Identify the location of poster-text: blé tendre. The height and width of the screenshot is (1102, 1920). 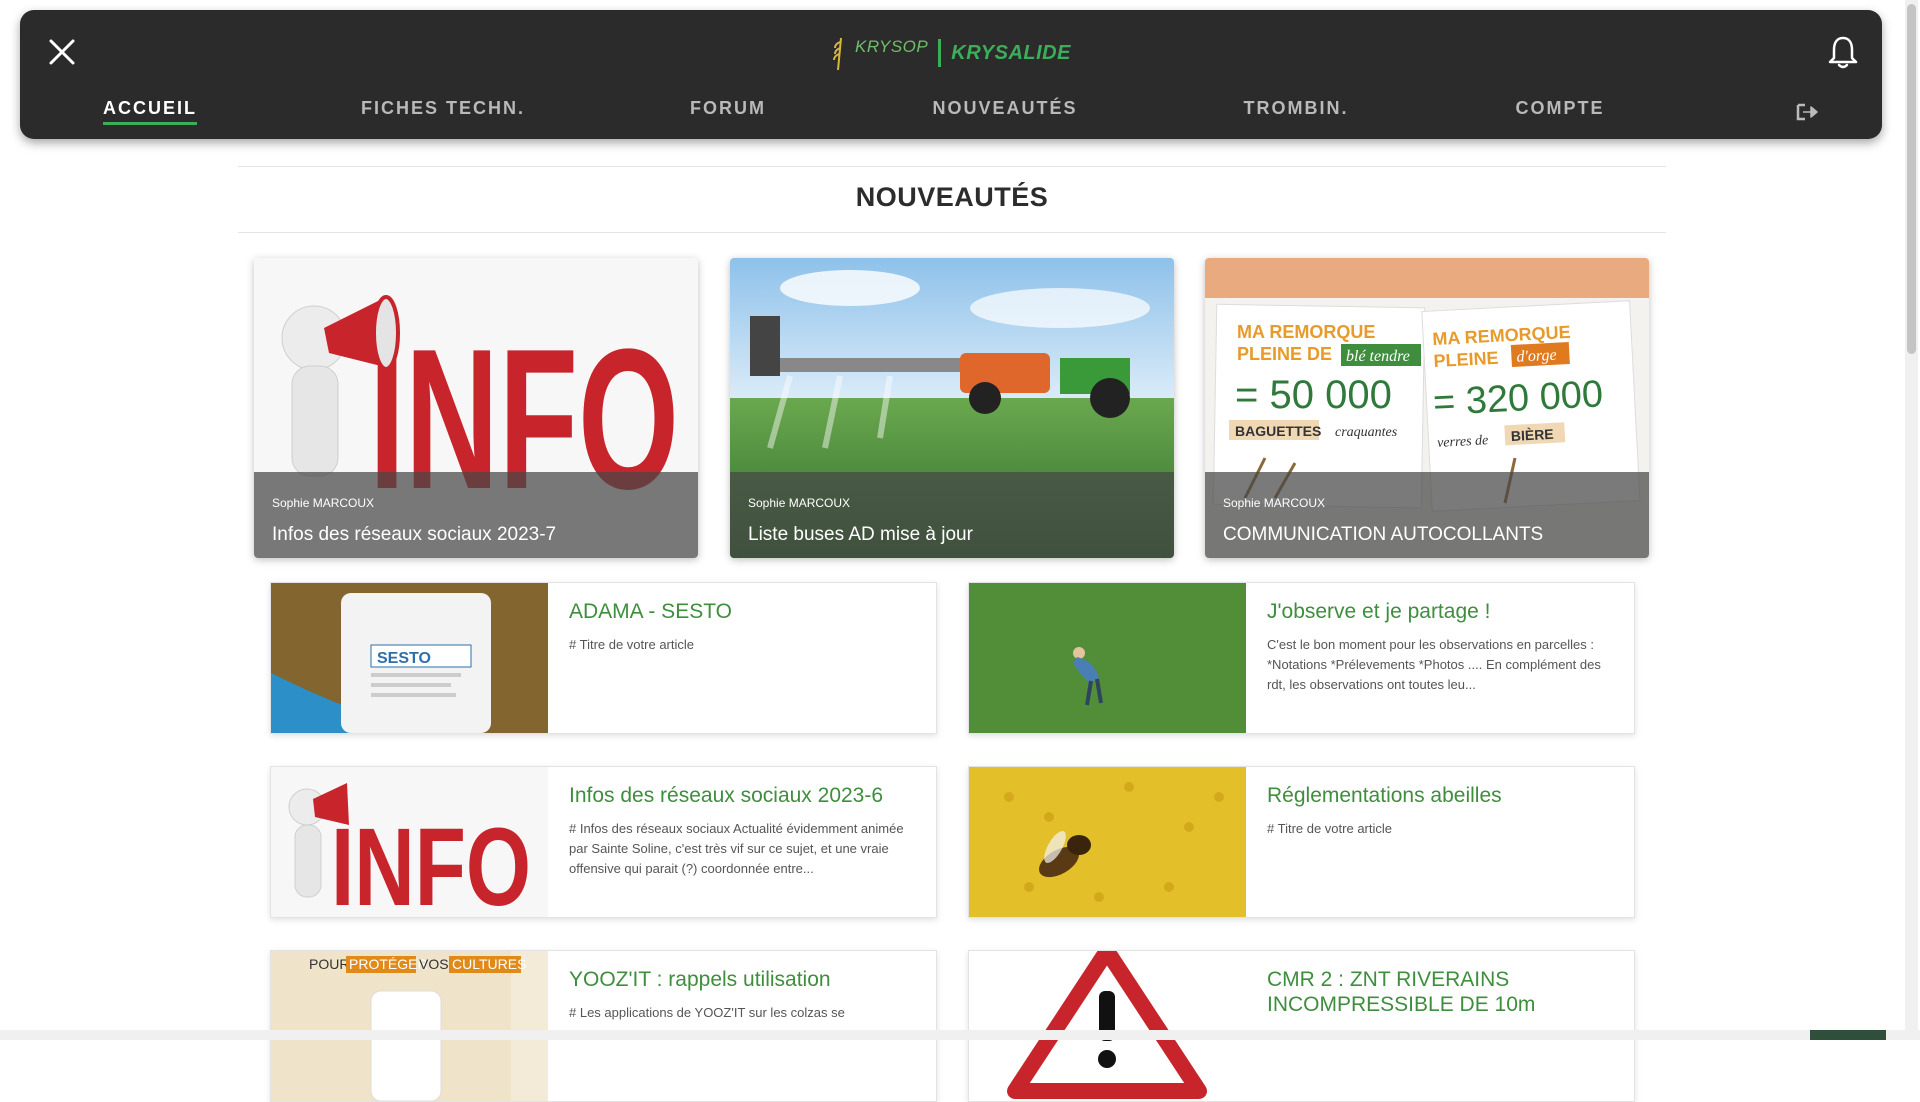
(1378, 356).